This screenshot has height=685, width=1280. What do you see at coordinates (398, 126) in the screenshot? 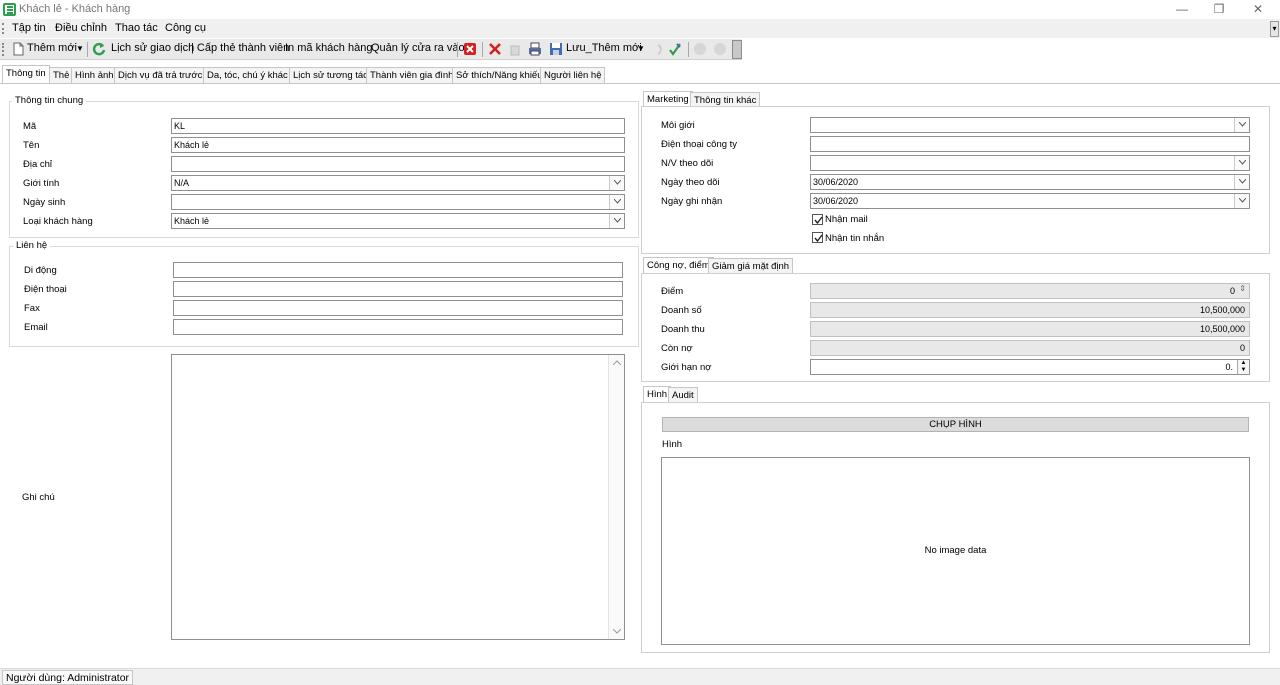
I see `code-field: KL` at bounding box center [398, 126].